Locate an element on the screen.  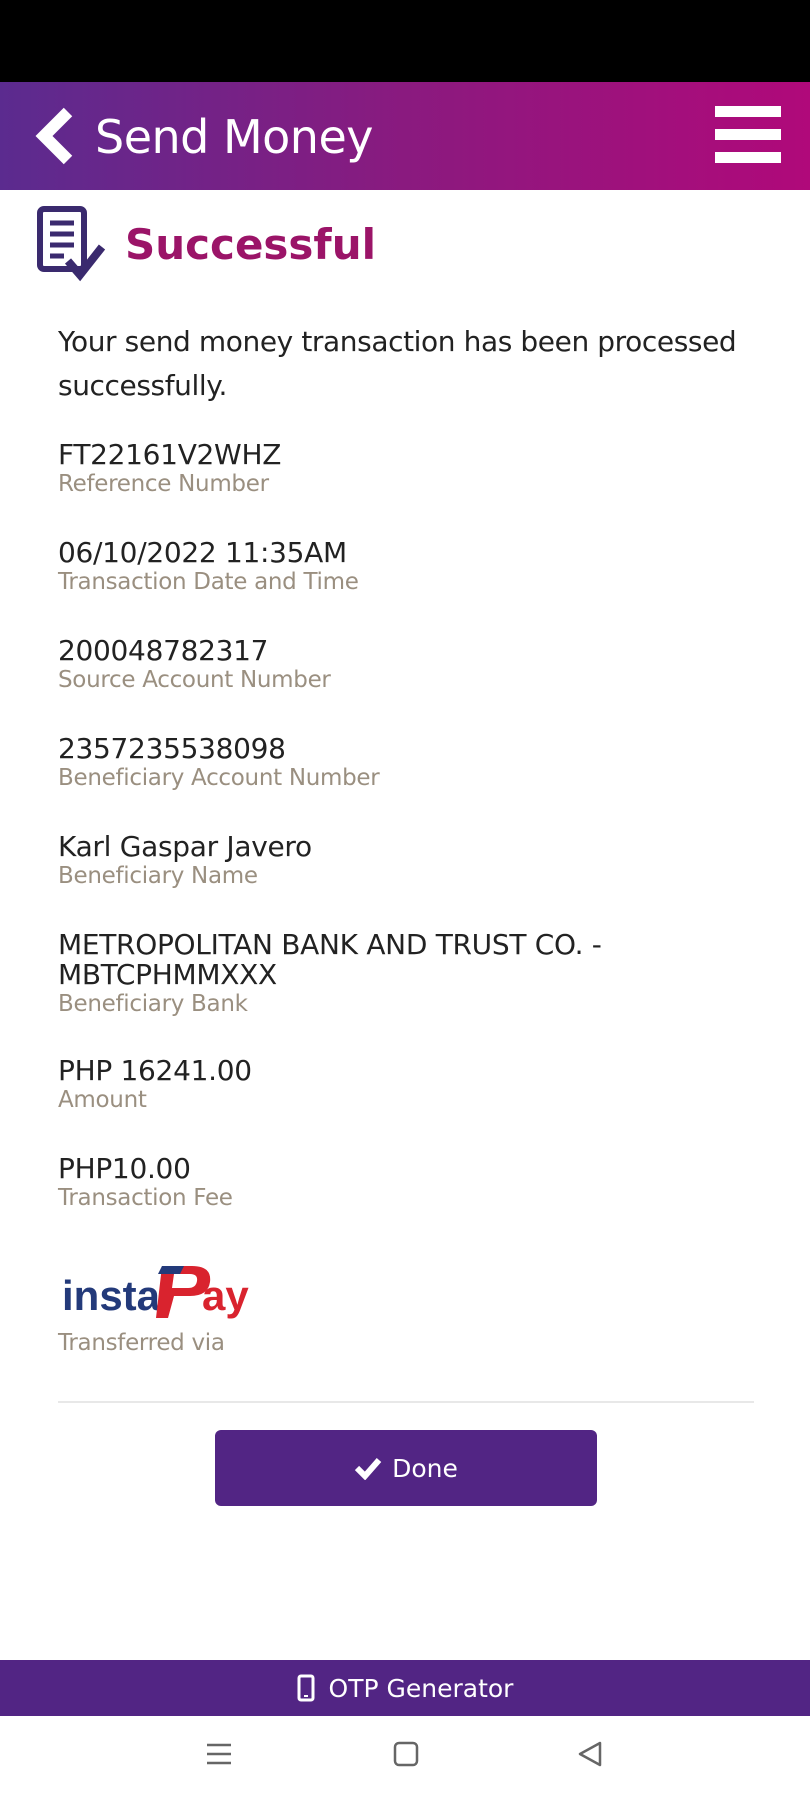
instapay-logo: insta ay is located at coordinates (172, 1292).